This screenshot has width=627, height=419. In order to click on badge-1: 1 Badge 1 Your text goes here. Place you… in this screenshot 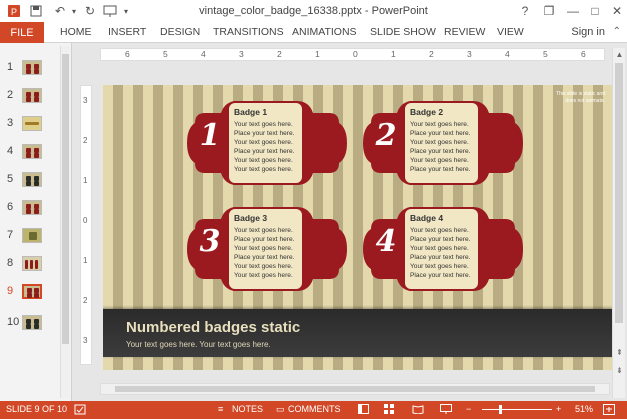, I will do `click(267, 143)`.